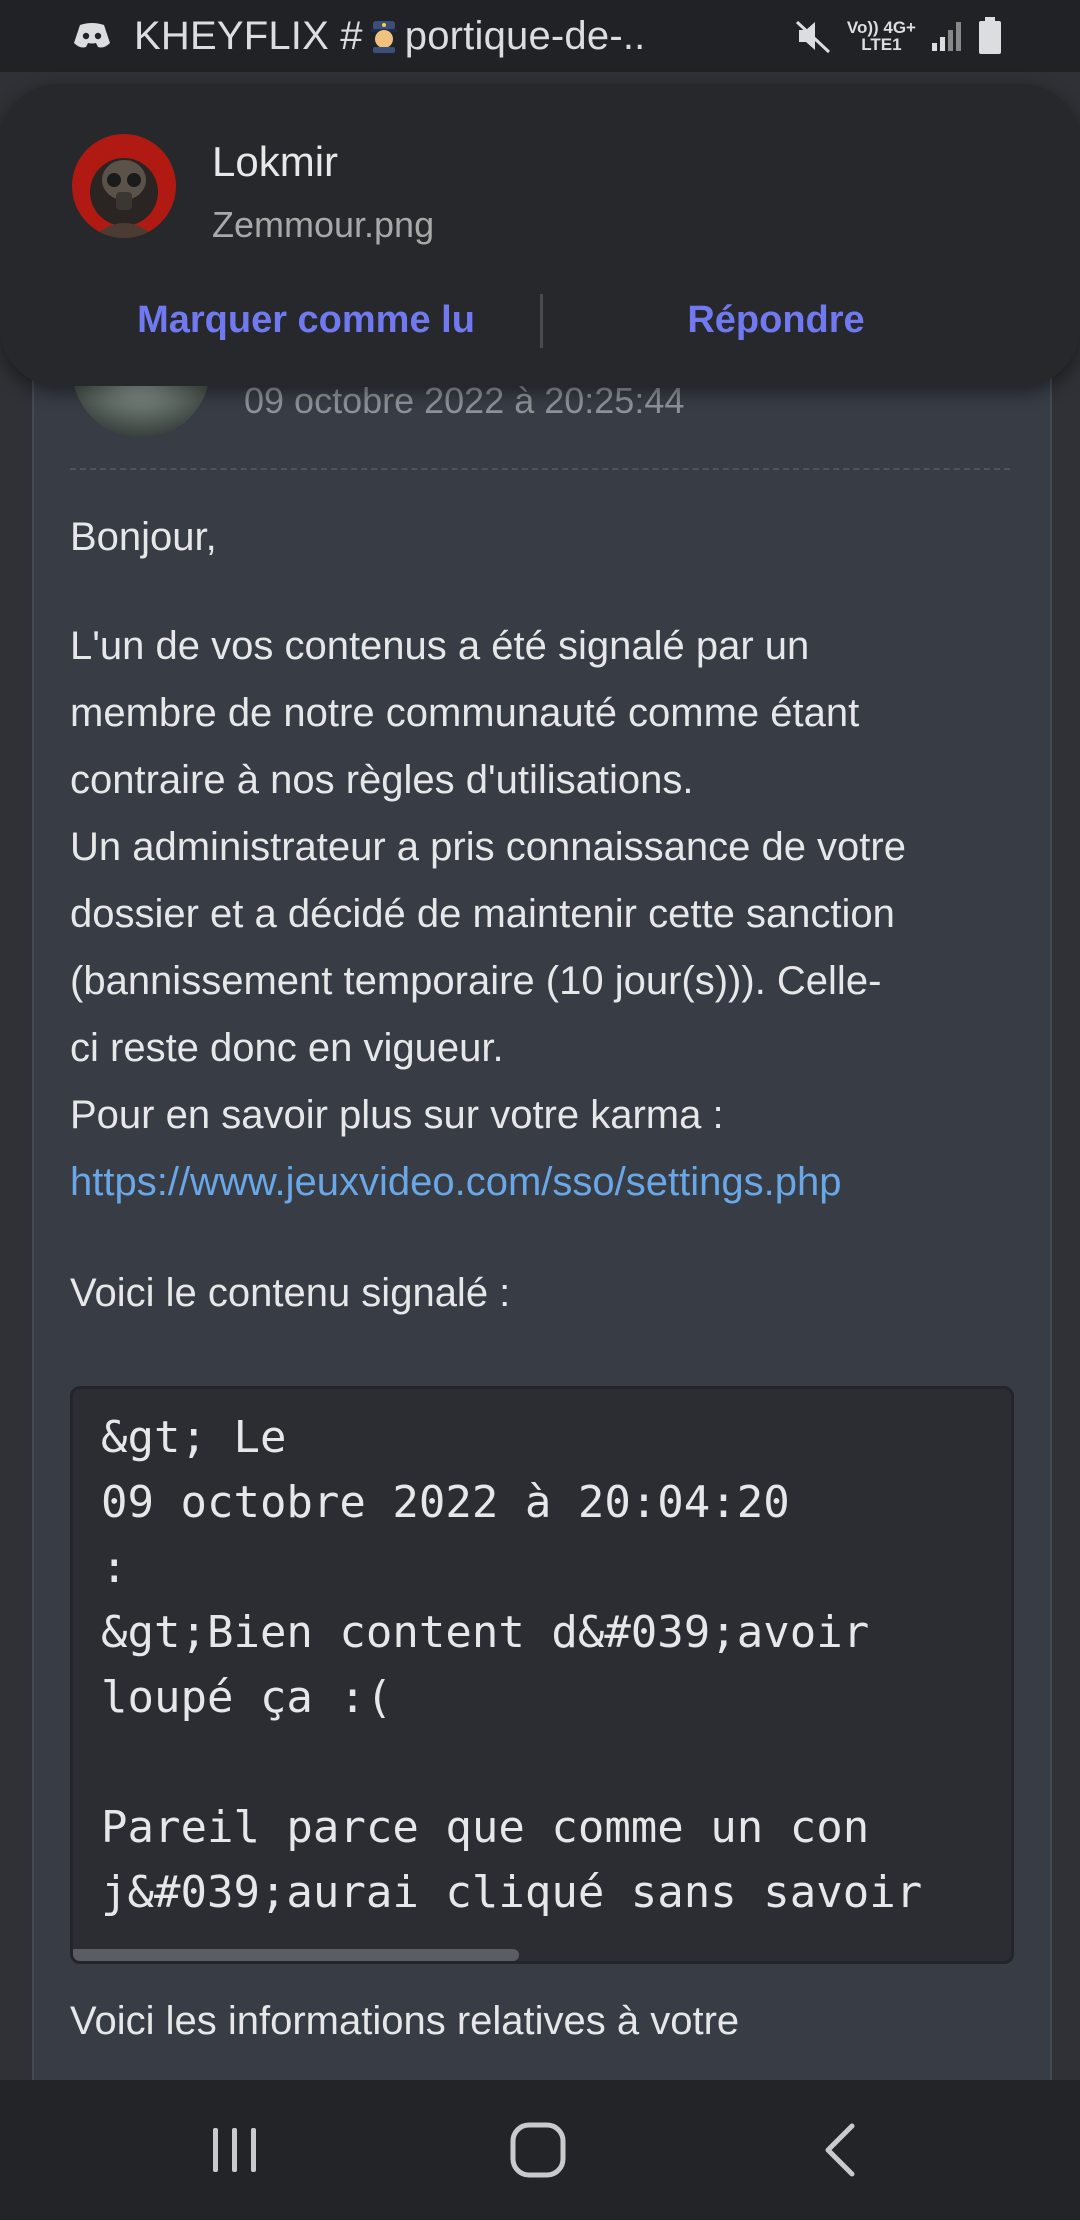 This screenshot has height=2220, width=1080. I want to click on back-button, so click(840, 2150).